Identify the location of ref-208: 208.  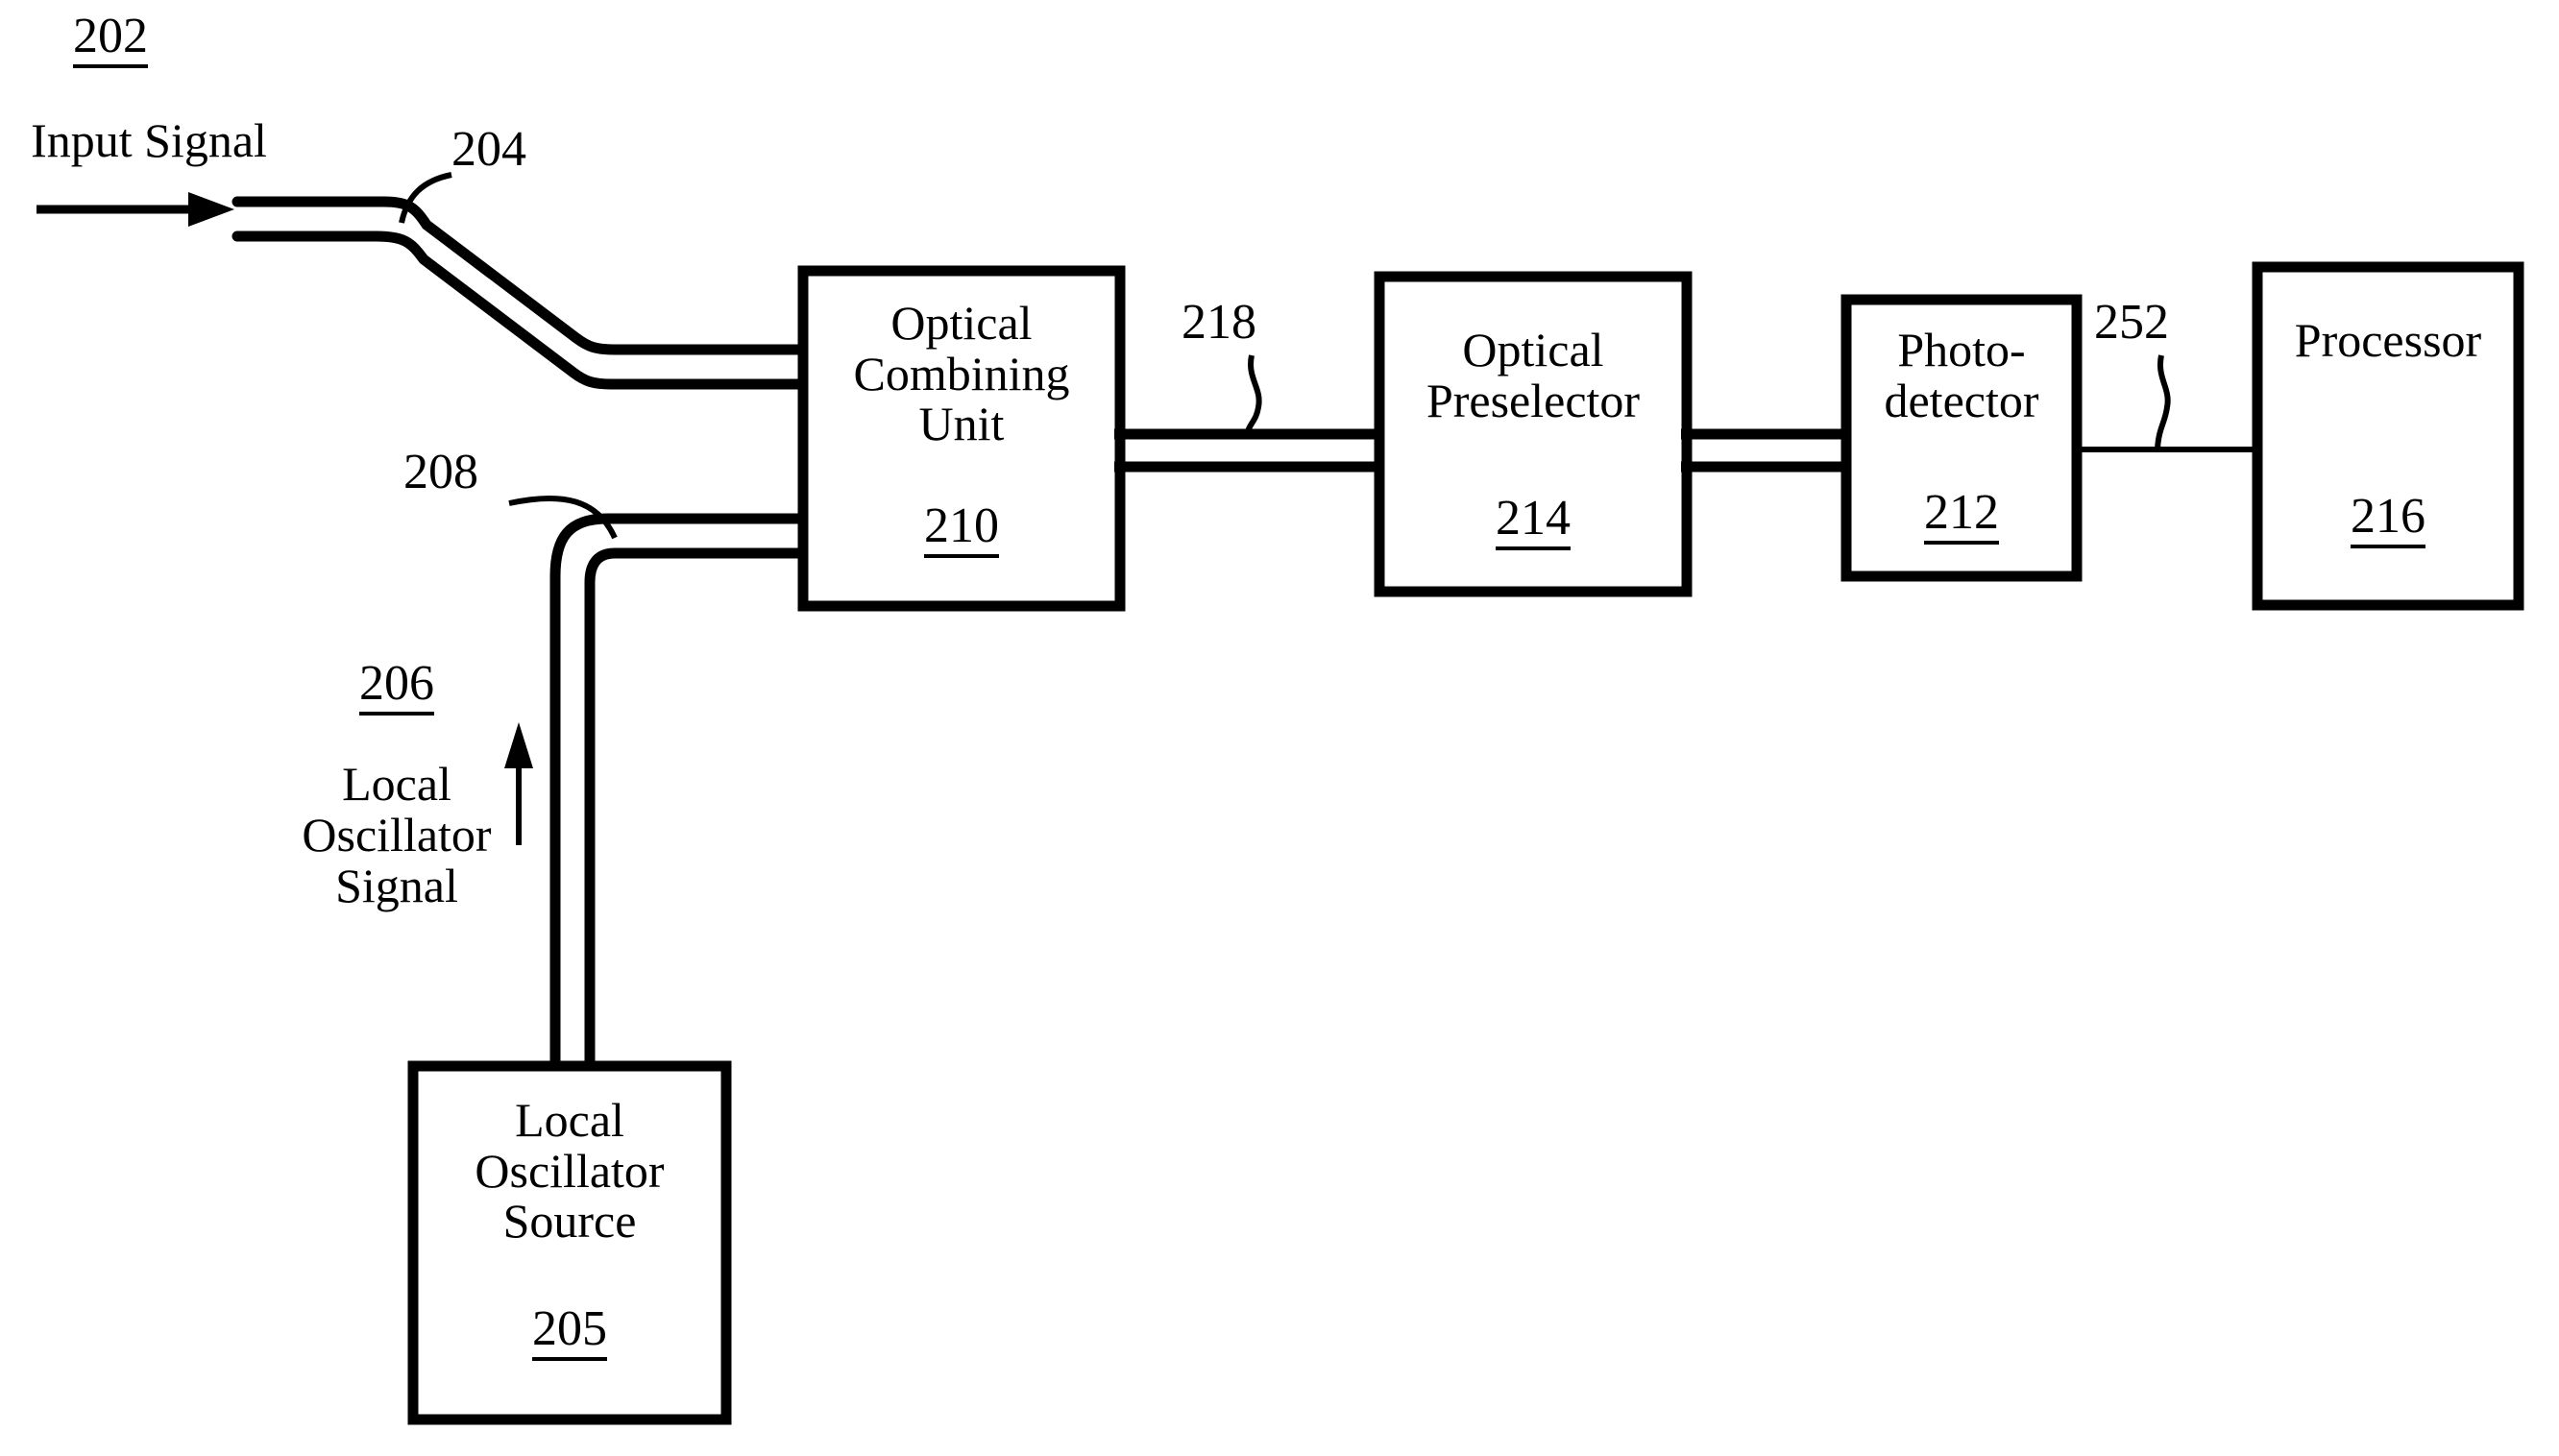
(440, 472).